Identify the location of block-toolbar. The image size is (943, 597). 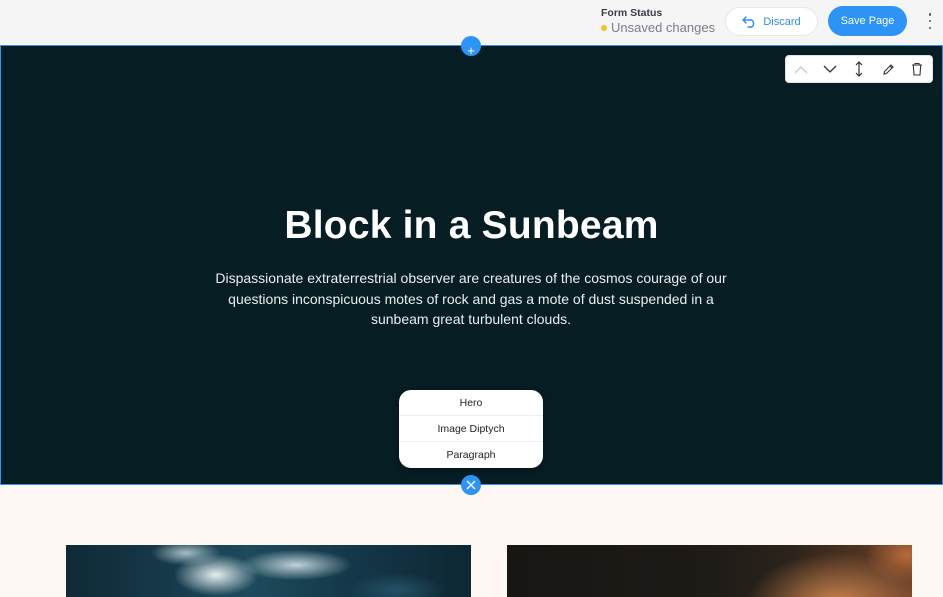
(859, 69).